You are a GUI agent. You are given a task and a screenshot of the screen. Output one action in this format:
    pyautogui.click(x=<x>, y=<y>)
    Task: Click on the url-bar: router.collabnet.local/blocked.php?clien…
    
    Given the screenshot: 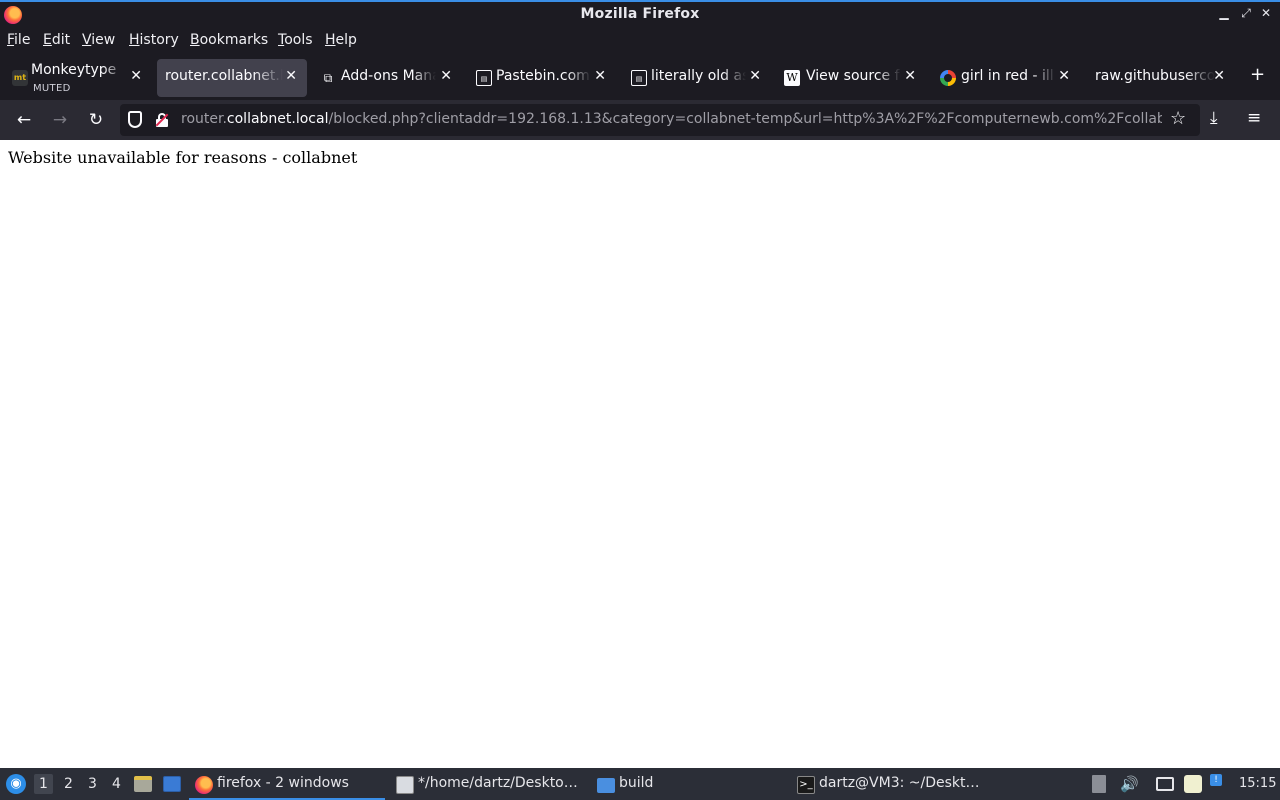 What is the action you would take?
    pyautogui.click(x=660, y=120)
    